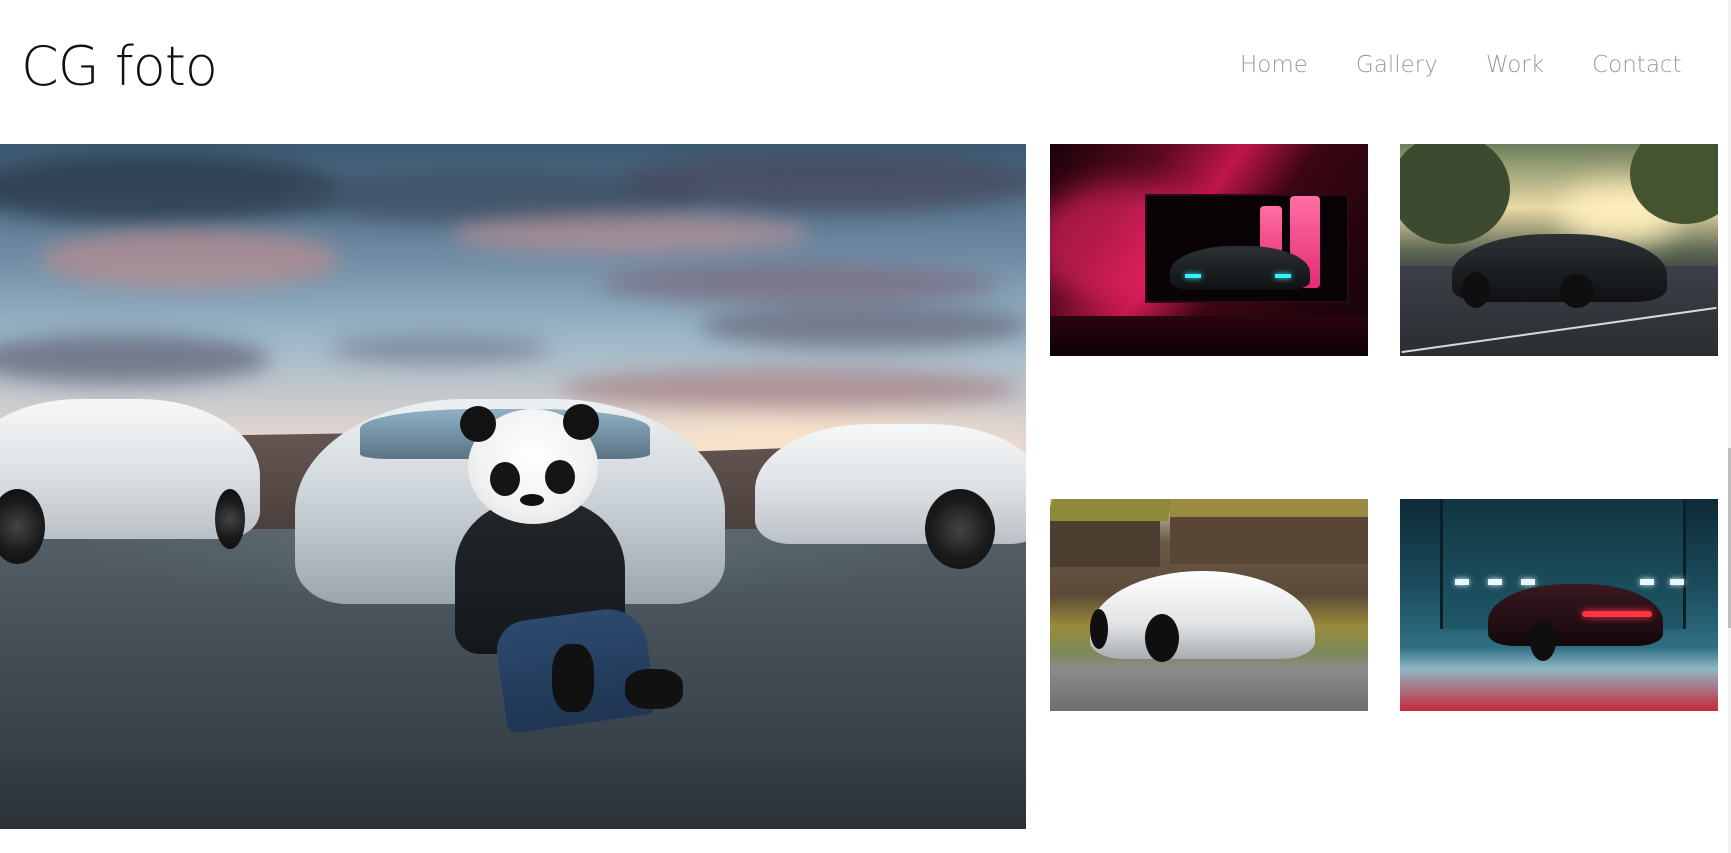  I want to click on gallery-thumb-dark-challenger, so click(1559, 605).